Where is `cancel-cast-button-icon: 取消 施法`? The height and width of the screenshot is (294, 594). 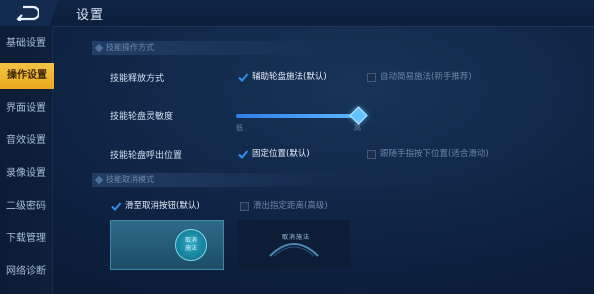
cancel-cast-button-icon: 取消 施法 is located at coordinates (191, 245).